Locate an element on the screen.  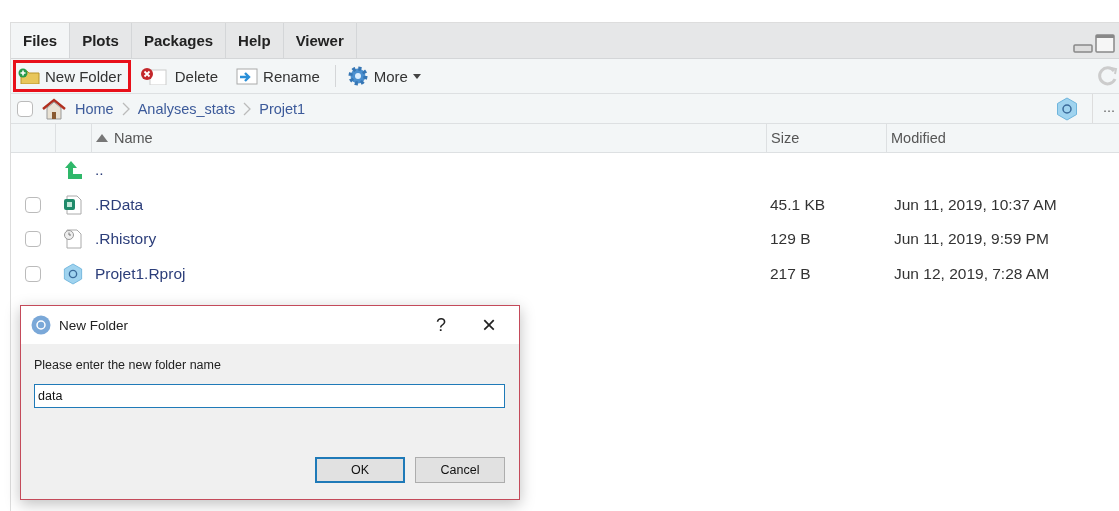
file-name-link: .RData is located at coordinates (117, 204).